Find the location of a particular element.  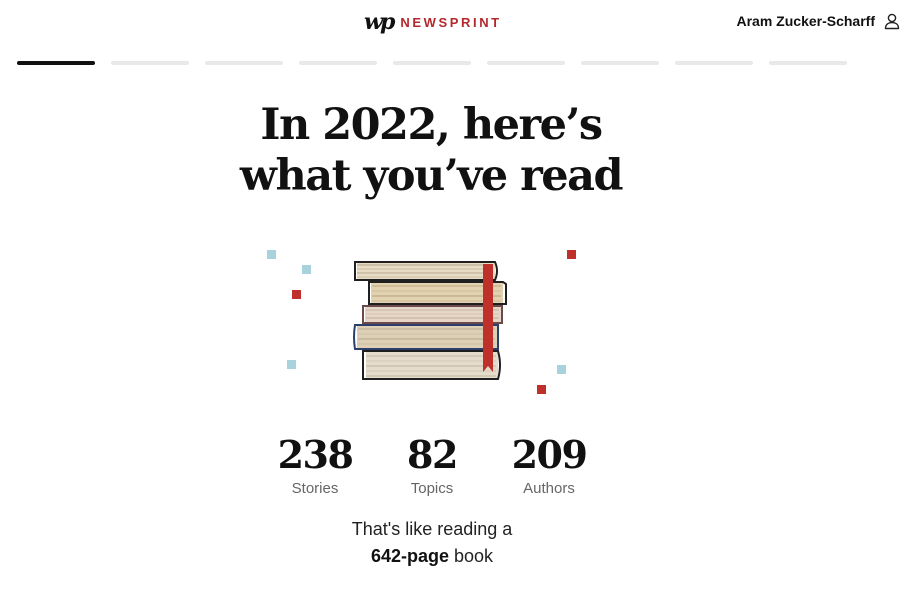

stat-label: Authors is located at coordinates (549, 488).